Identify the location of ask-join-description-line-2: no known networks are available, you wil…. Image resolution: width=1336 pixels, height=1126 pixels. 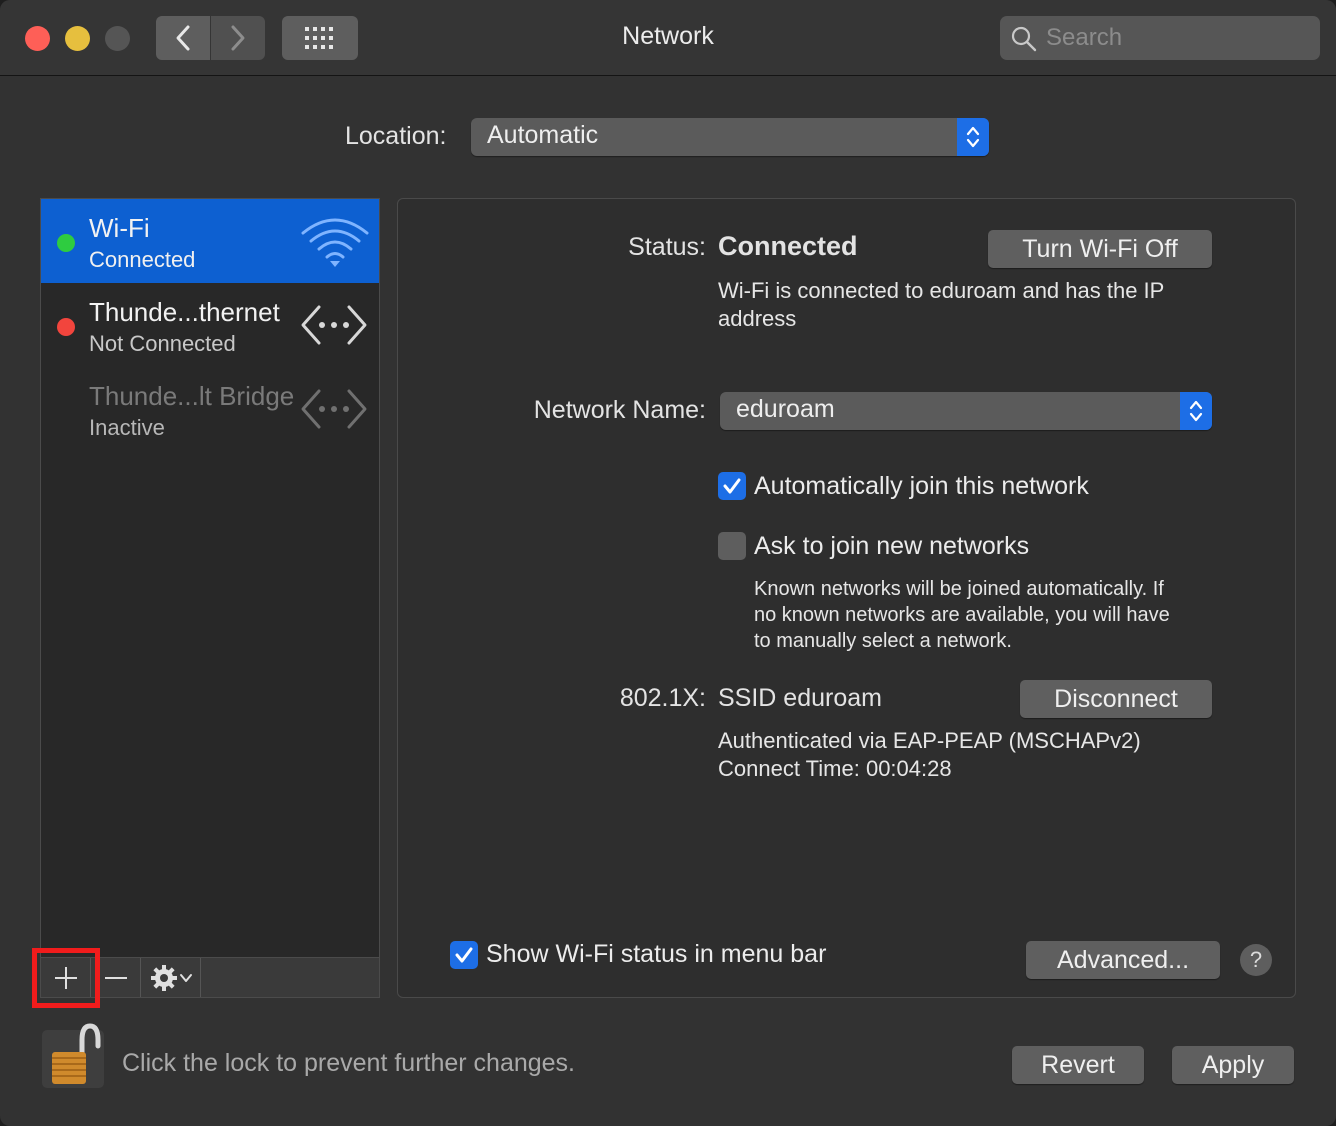
(962, 615).